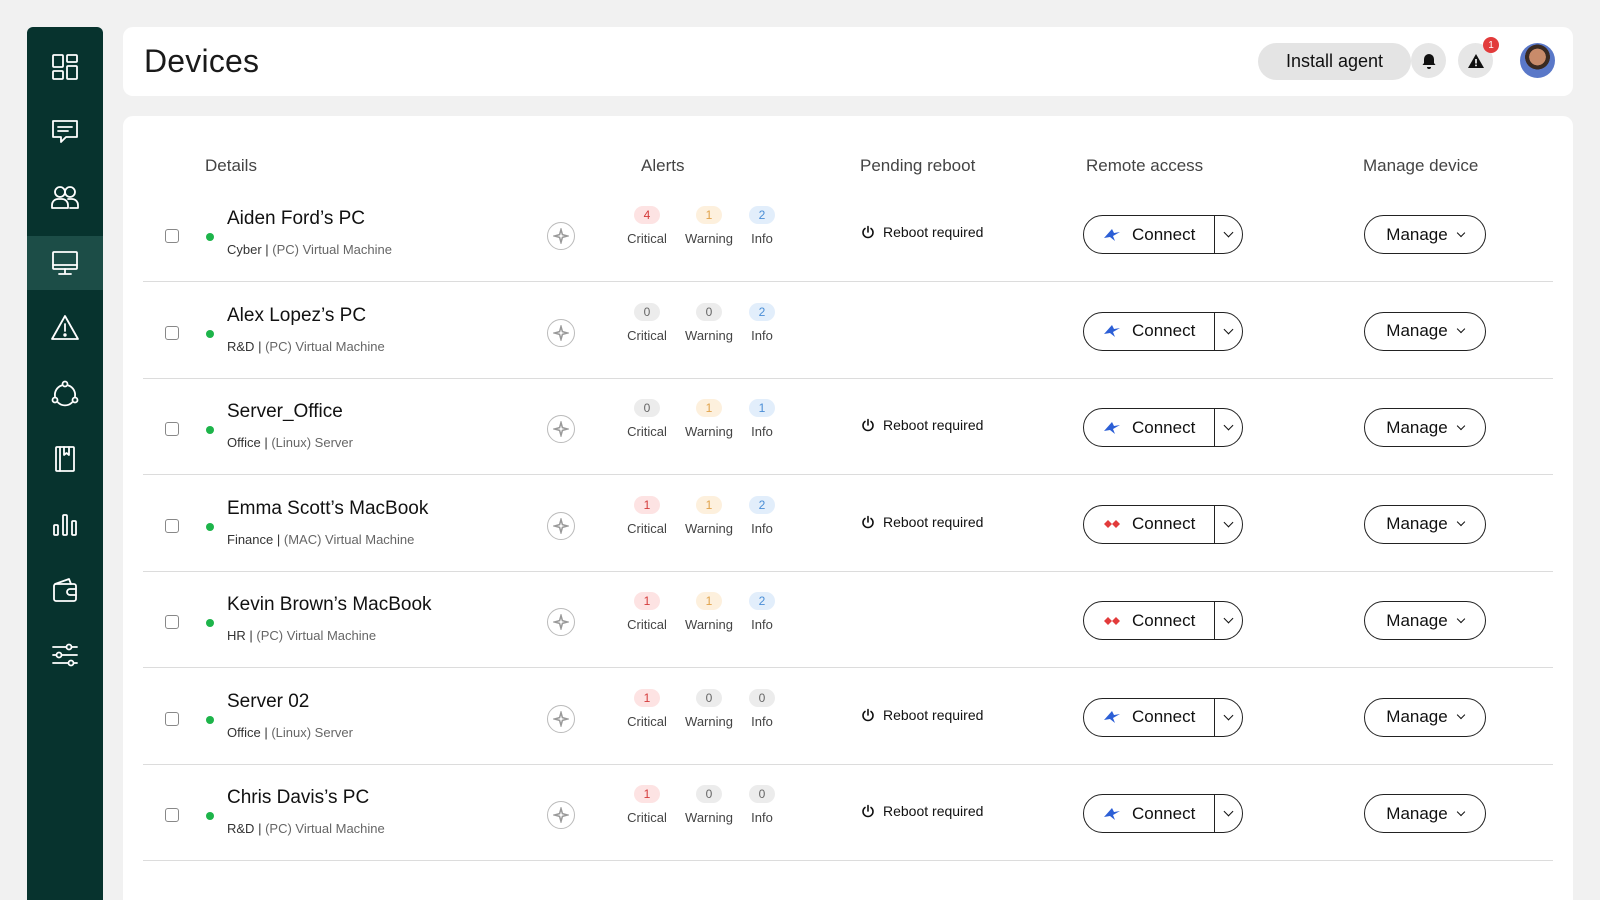 This screenshot has width=1600, height=900. I want to click on sidebar-item-devices, so click(65, 263).